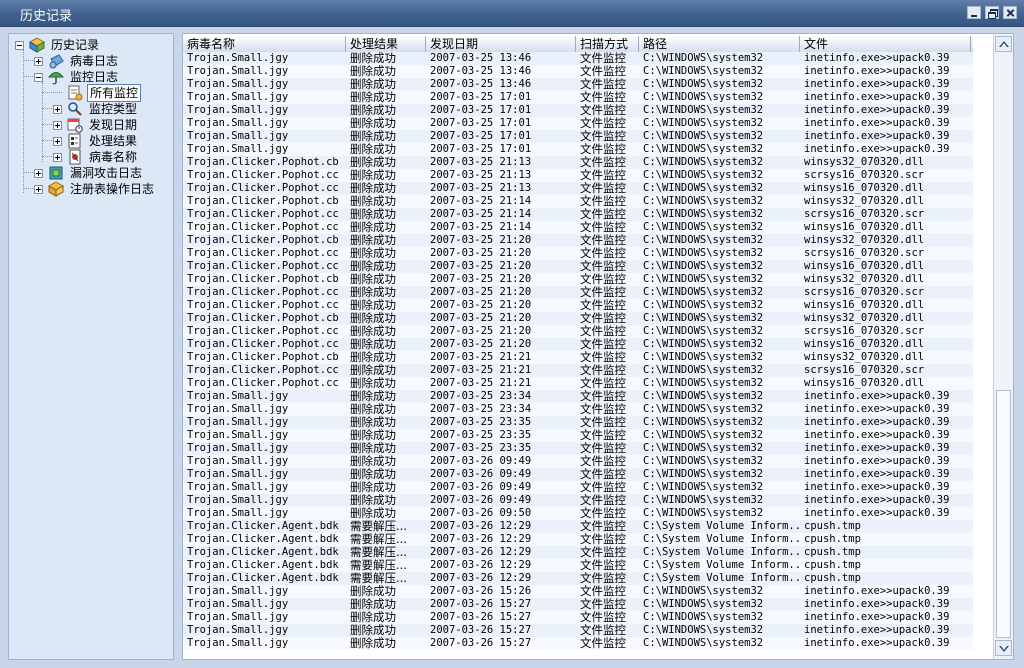  I want to click on tree-root: 历史记录, so click(89, 45).